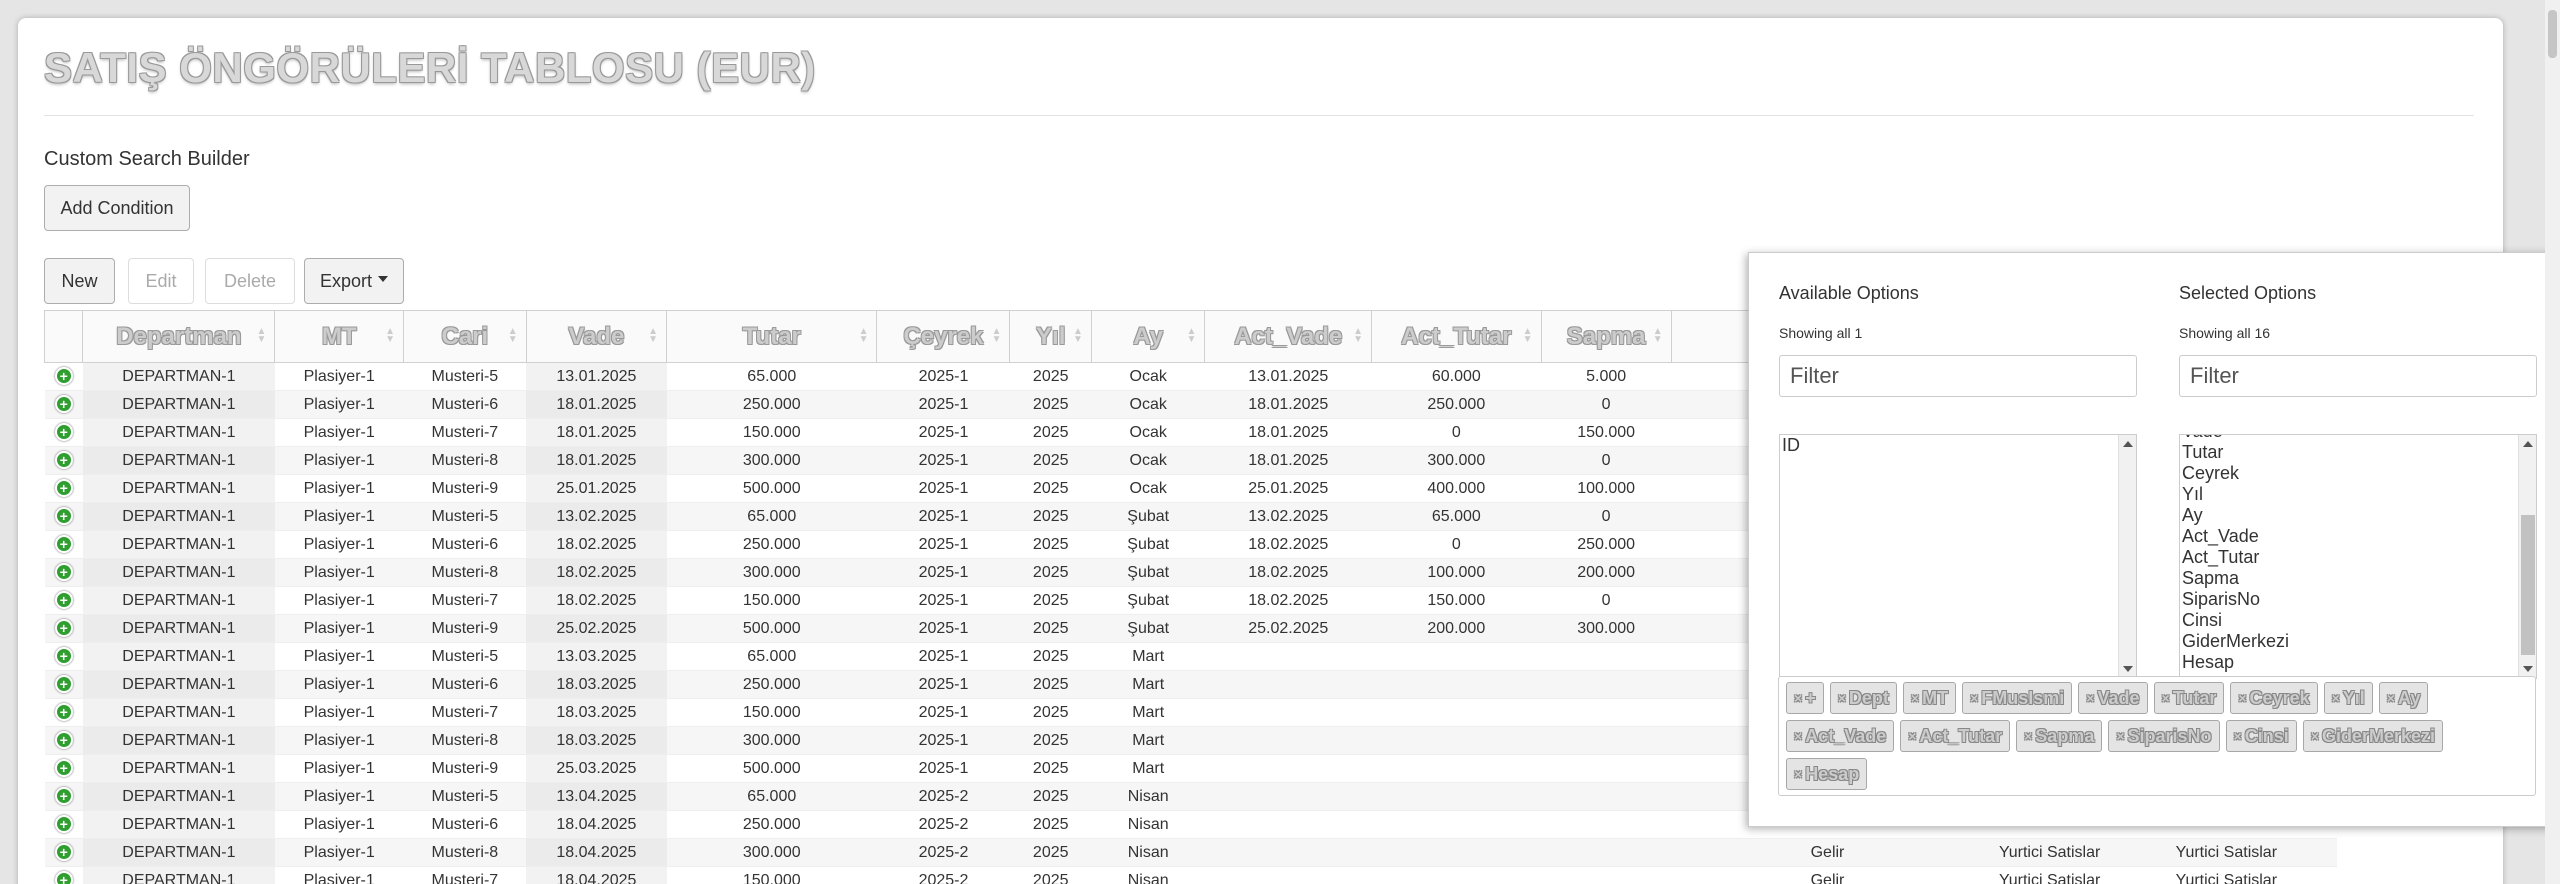  What do you see at coordinates (179, 336) in the screenshot?
I see `column-header: Departman ▲ ▼` at bounding box center [179, 336].